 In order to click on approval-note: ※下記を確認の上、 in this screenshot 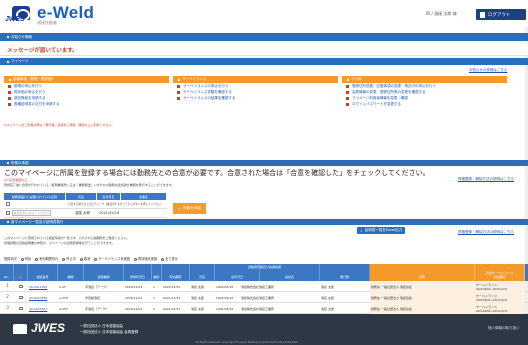, I will do `click(17, 180)`.